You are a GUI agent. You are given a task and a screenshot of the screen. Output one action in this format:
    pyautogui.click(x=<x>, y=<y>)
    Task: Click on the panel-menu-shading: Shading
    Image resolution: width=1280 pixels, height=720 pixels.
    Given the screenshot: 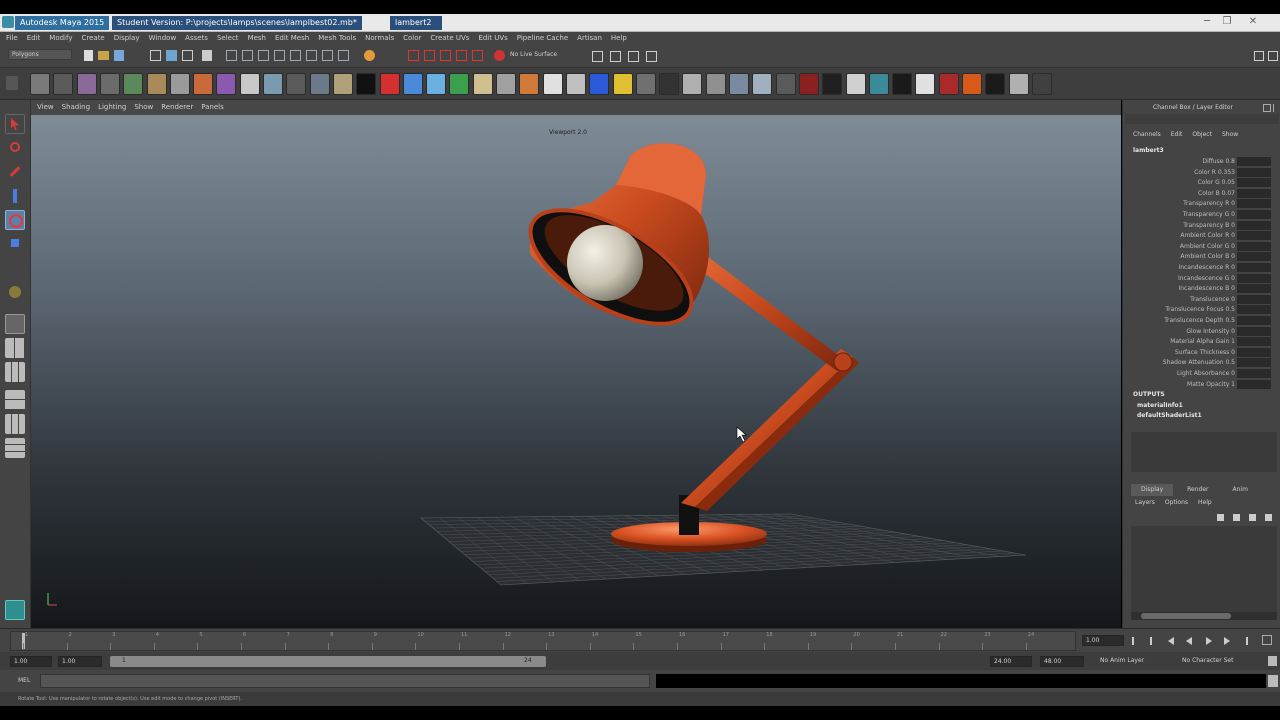 What is the action you would take?
    pyautogui.click(x=76, y=107)
    